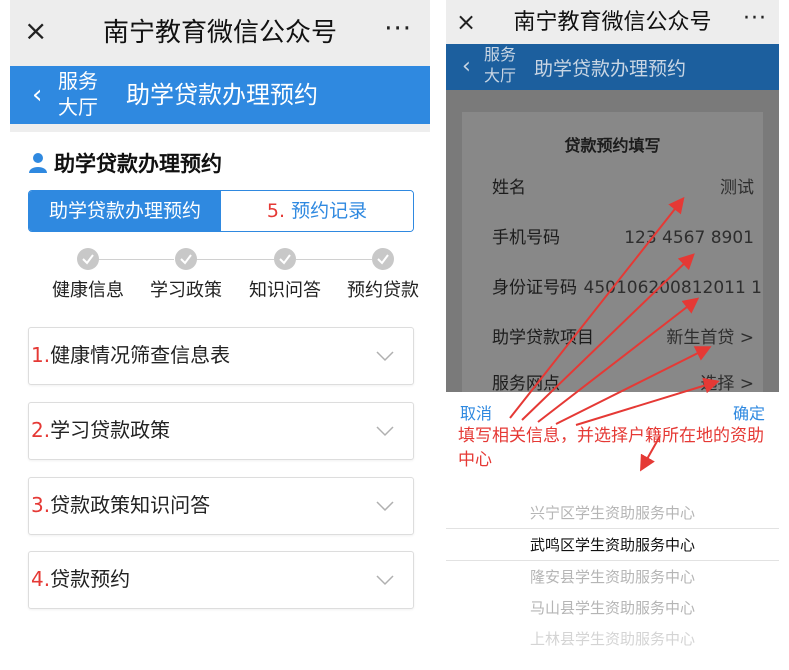  Describe the element at coordinates (140, 355) in the screenshot. I see `accordion-text: 健康情况筛查信息表` at that location.